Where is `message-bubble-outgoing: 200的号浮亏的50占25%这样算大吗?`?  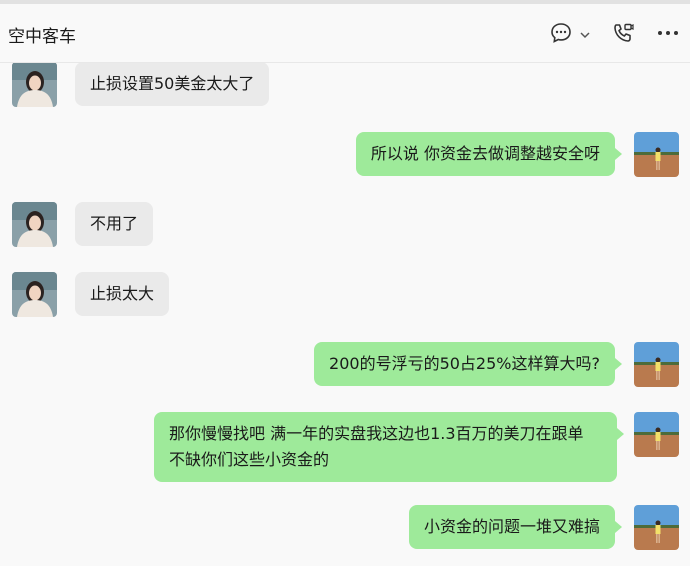
message-bubble-outgoing: 200的号浮亏的50占25%这样算大吗? is located at coordinates (468, 364).